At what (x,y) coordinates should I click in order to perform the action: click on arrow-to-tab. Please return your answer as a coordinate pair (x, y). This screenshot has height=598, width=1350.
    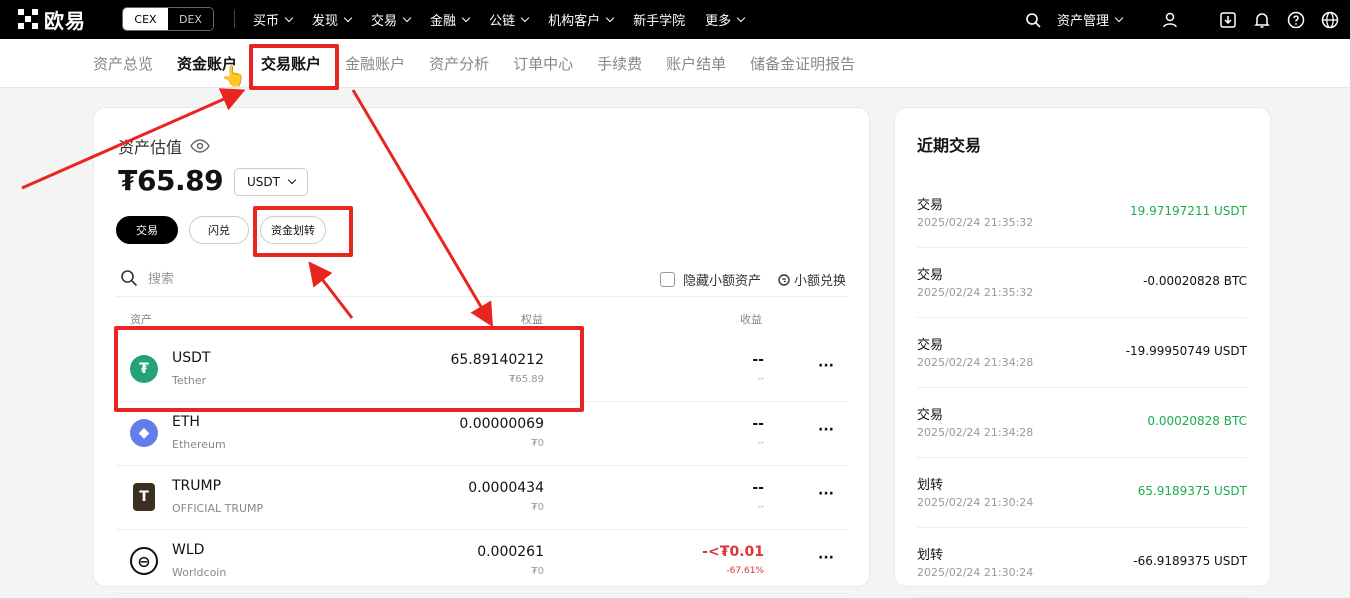
    Looking at the image, I should click on (133, 139).